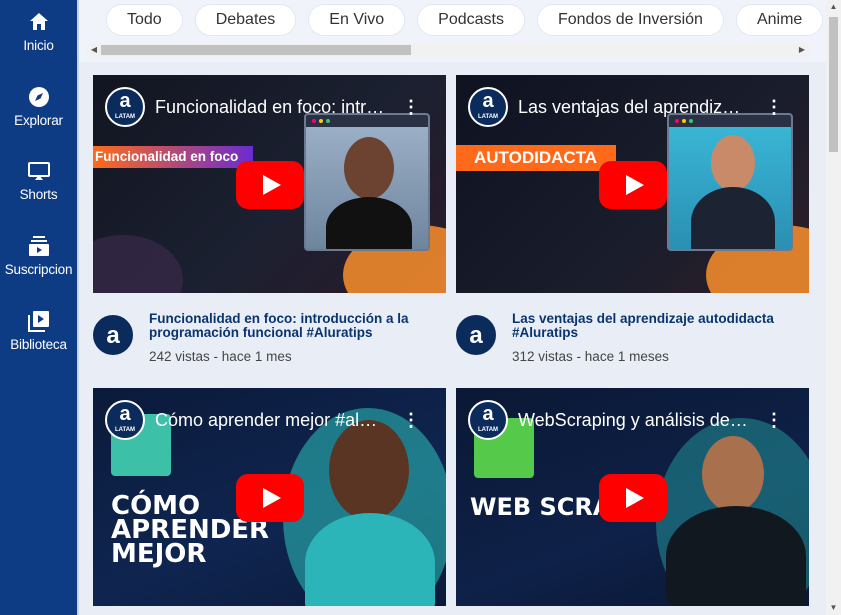  I want to click on scroll-down-arrow-icon: ▼, so click(833, 608).